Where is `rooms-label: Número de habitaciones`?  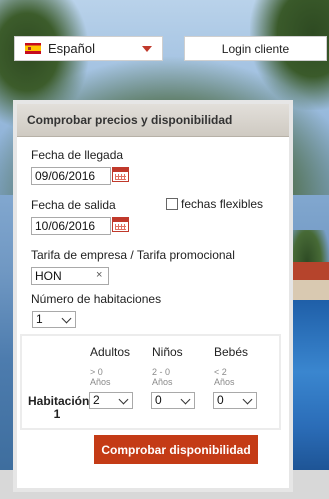
rooms-label: Número de habitaciones is located at coordinates (96, 299).